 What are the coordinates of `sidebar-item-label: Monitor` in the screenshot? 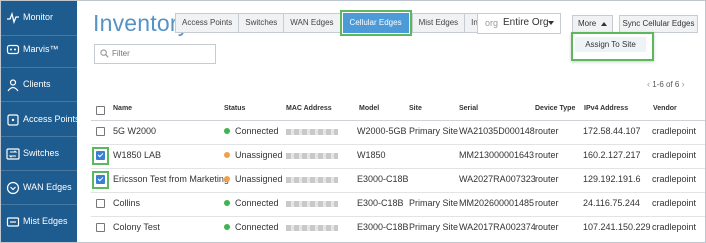 It's located at (38, 17).